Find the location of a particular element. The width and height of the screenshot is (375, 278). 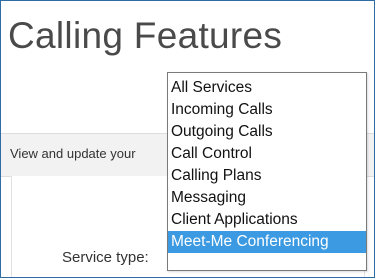

option-calling-plans: Calling Plans is located at coordinates (267, 176).